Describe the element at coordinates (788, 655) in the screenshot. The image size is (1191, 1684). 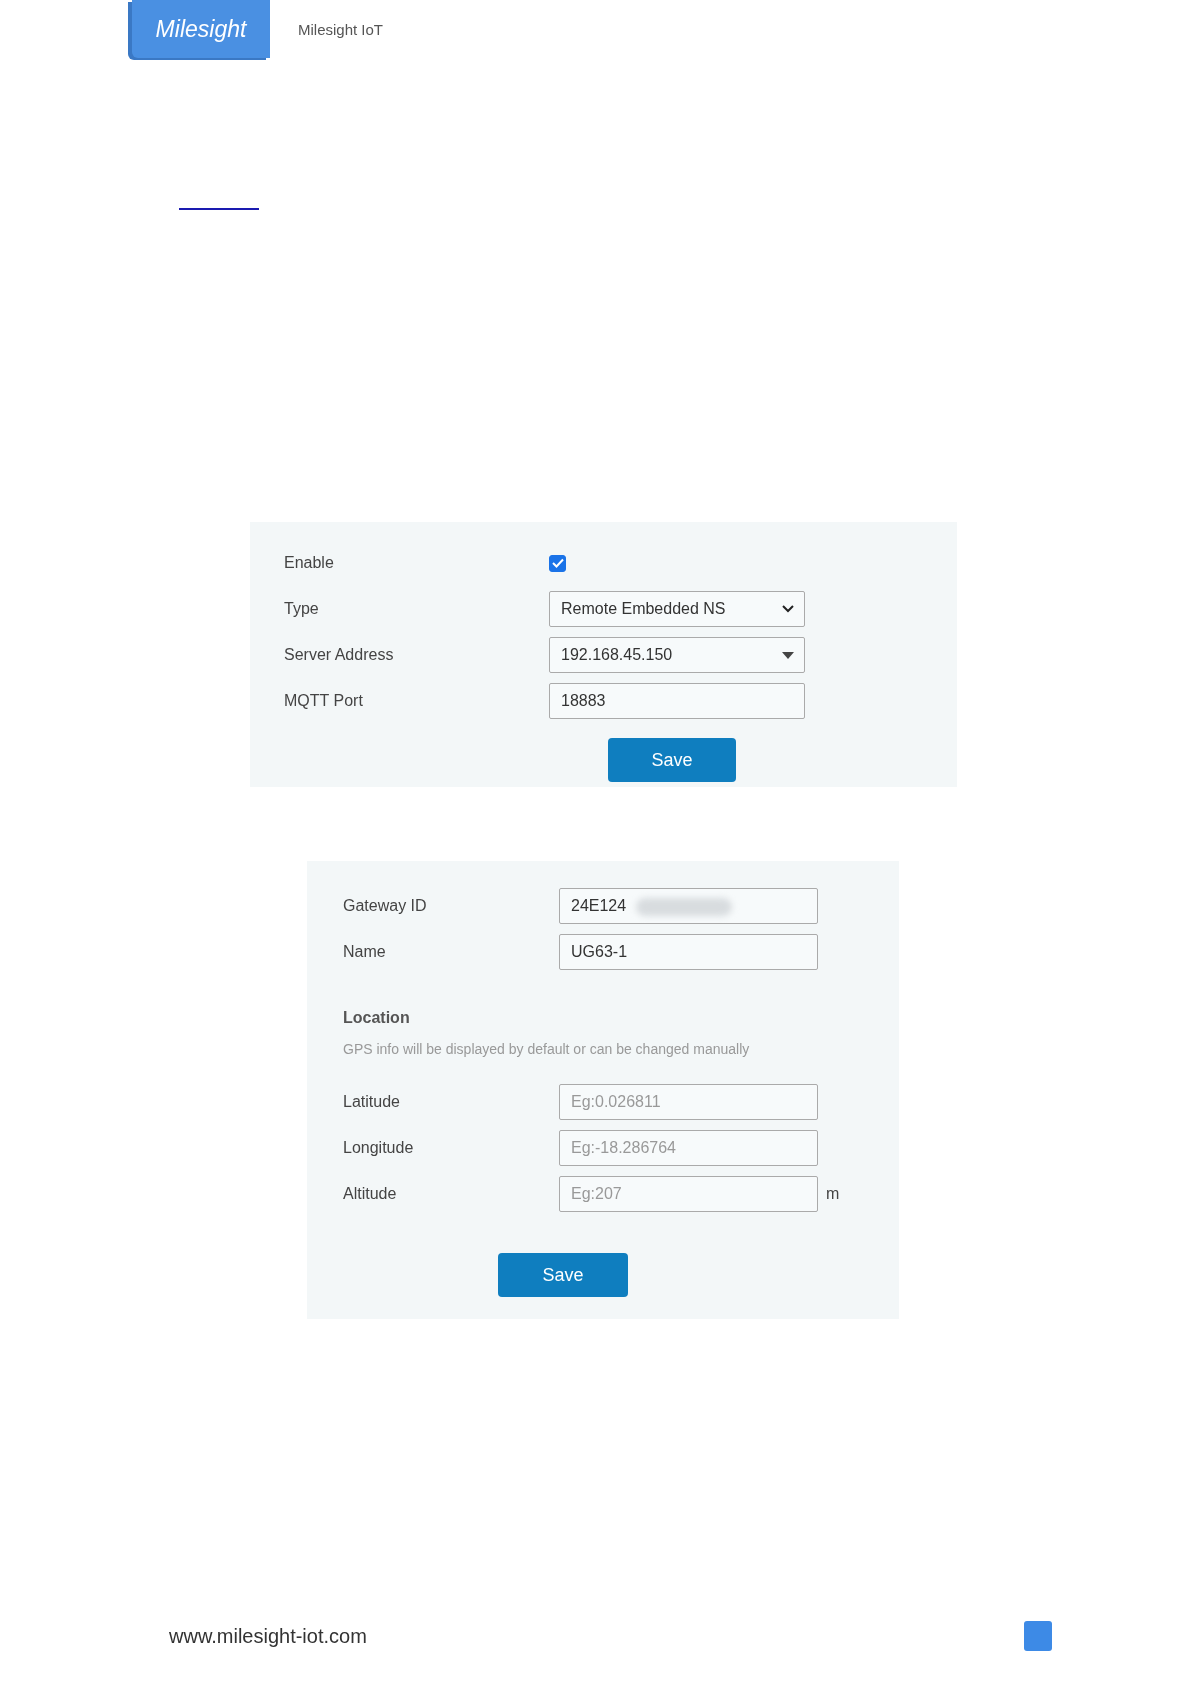
I see `caret-down-icon` at that location.